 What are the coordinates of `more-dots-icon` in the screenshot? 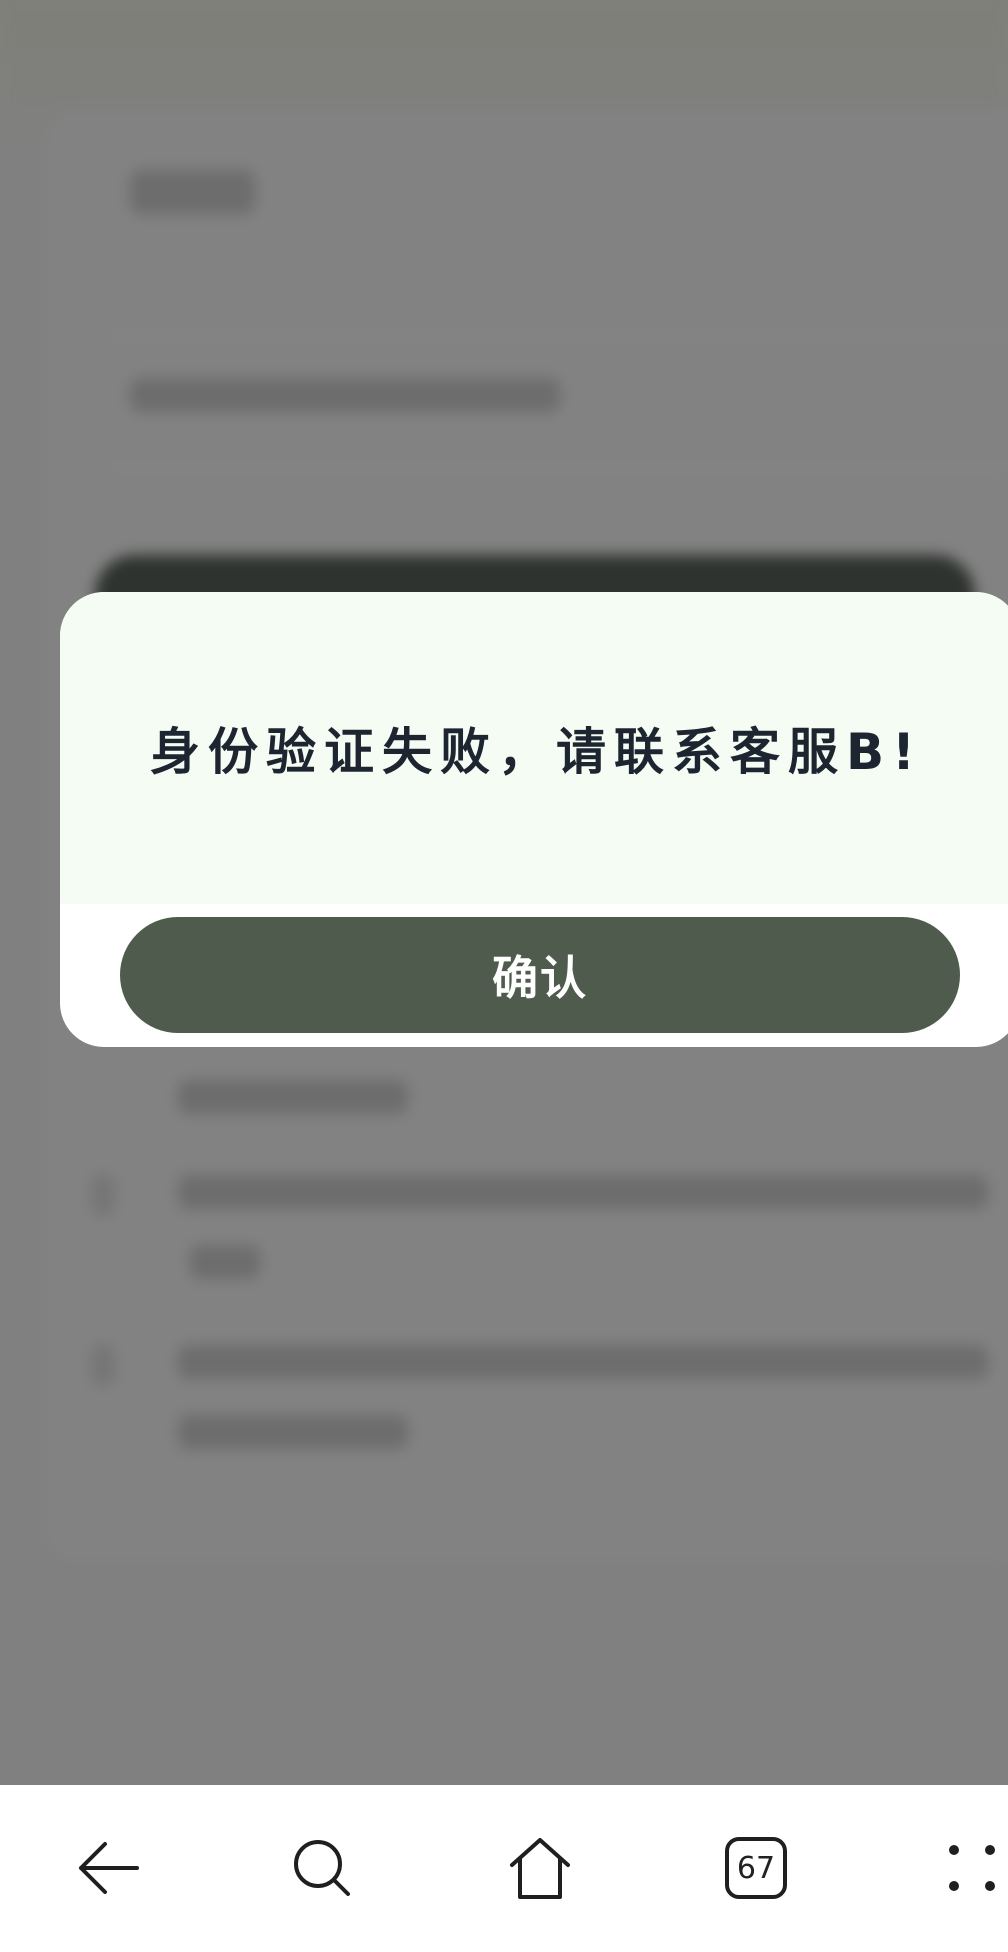 It's located at (972, 1868).